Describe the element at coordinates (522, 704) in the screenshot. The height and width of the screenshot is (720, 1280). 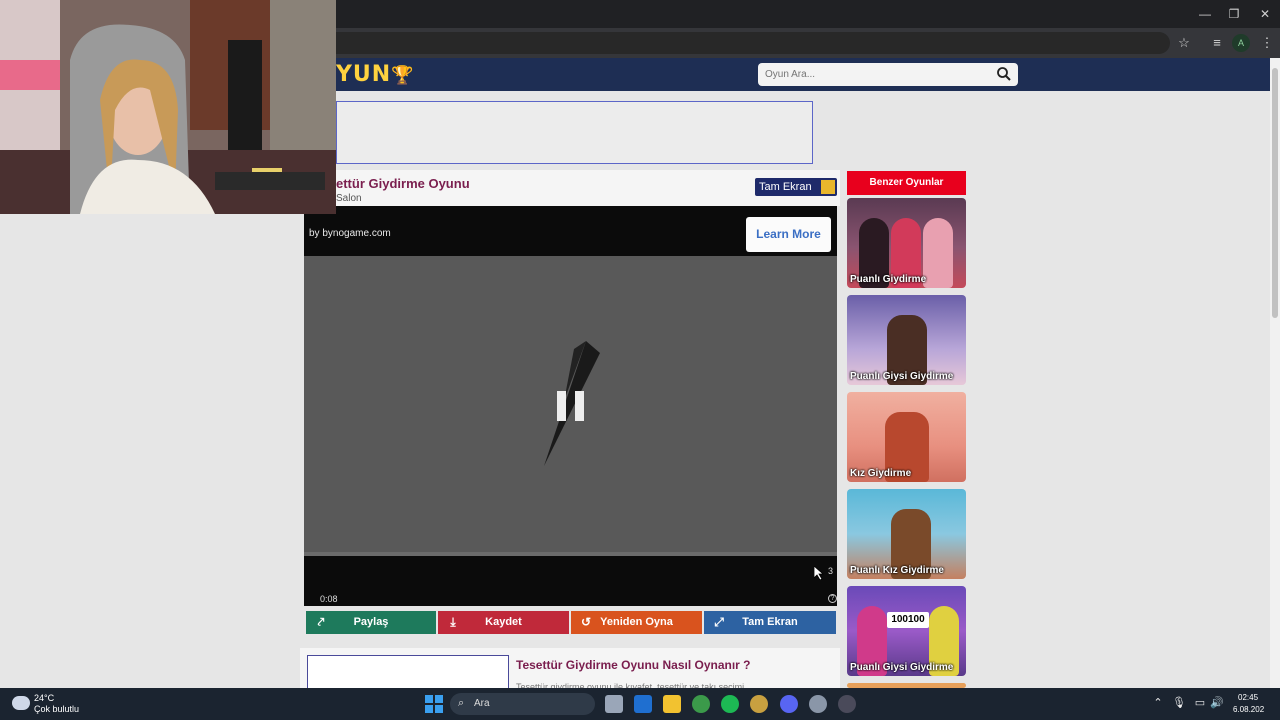
I see `taskbar-search: ⌕ Ara` at that location.